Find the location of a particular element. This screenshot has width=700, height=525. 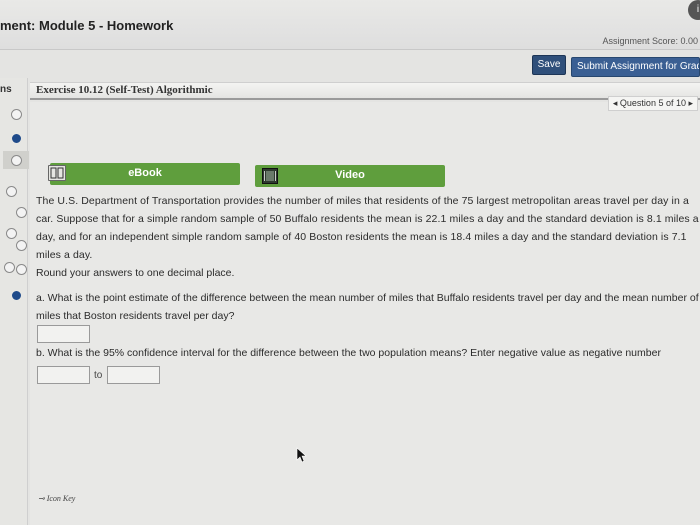

assignment-score: Assignment Score: 0.00 is located at coordinates (650, 41).